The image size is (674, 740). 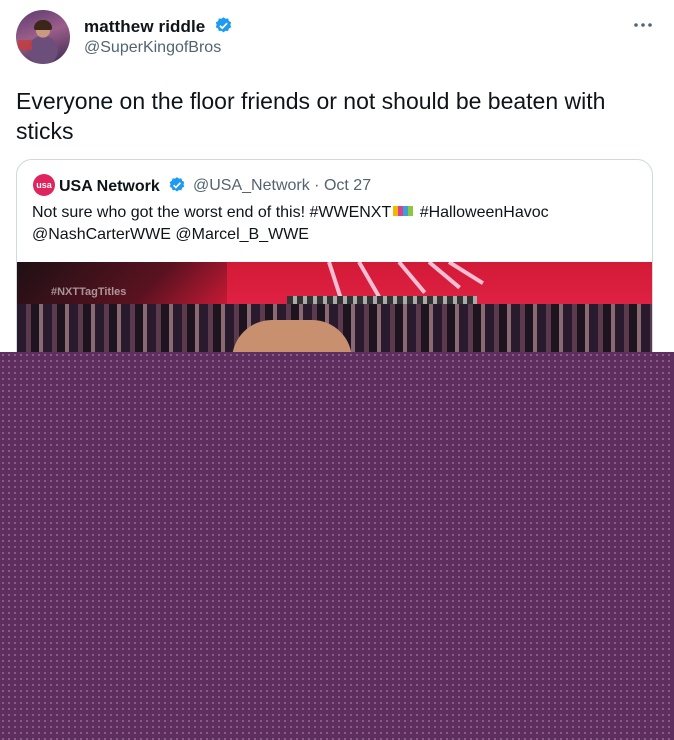 What do you see at coordinates (43, 25) in the screenshot?
I see `avatar-hair` at bounding box center [43, 25].